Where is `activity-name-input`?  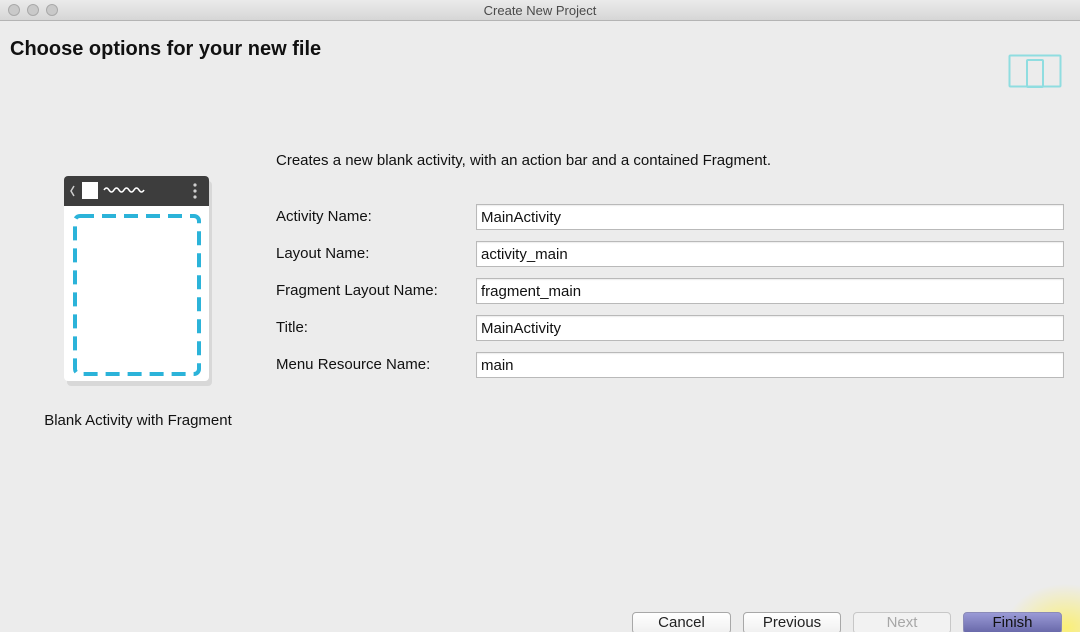
activity-name-input is located at coordinates (770, 217).